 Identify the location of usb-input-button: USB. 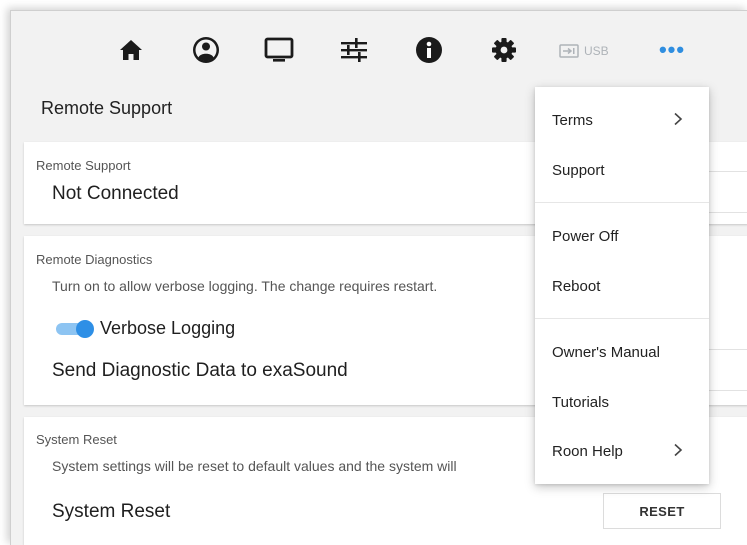
(584, 51).